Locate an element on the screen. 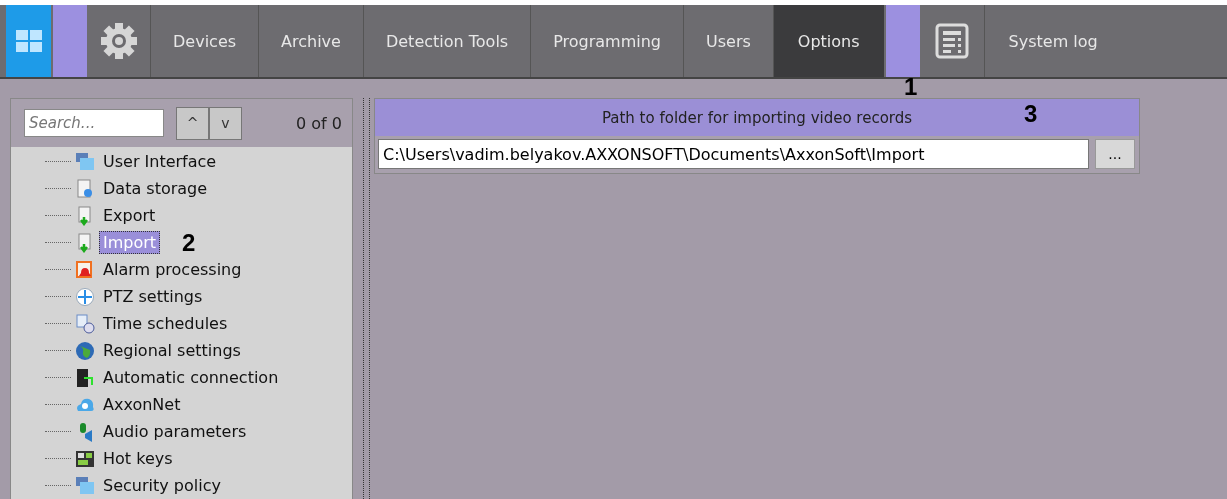 This screenshot has height=499, width=1227. splitter-handle is located at coordinates (366, 298).